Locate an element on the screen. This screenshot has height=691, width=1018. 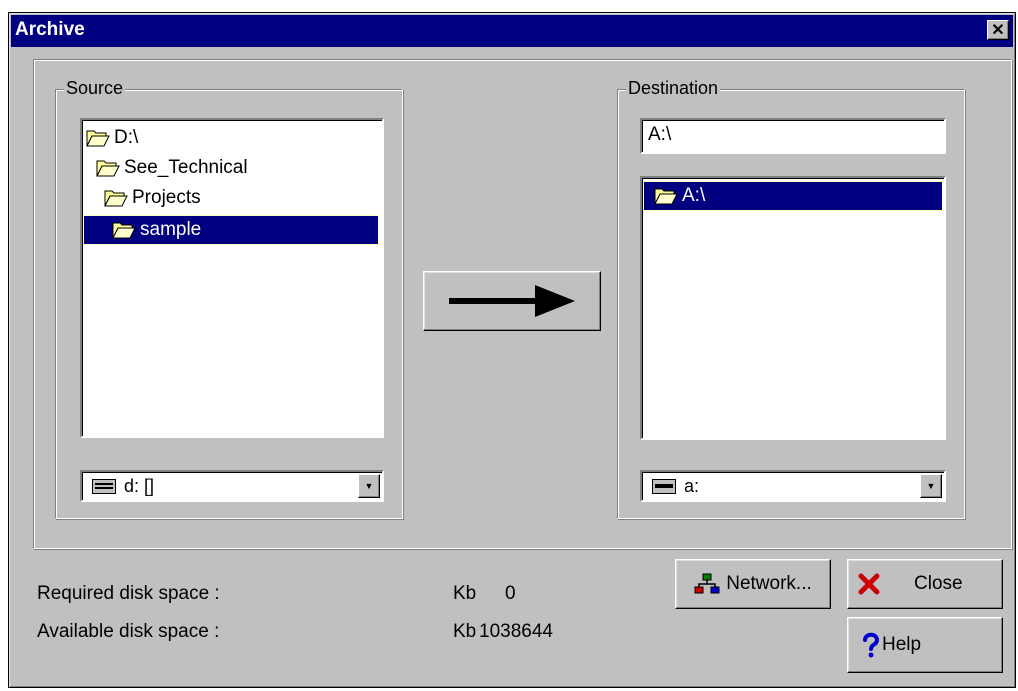
close-button: Close is located at coordinates (925, 584).